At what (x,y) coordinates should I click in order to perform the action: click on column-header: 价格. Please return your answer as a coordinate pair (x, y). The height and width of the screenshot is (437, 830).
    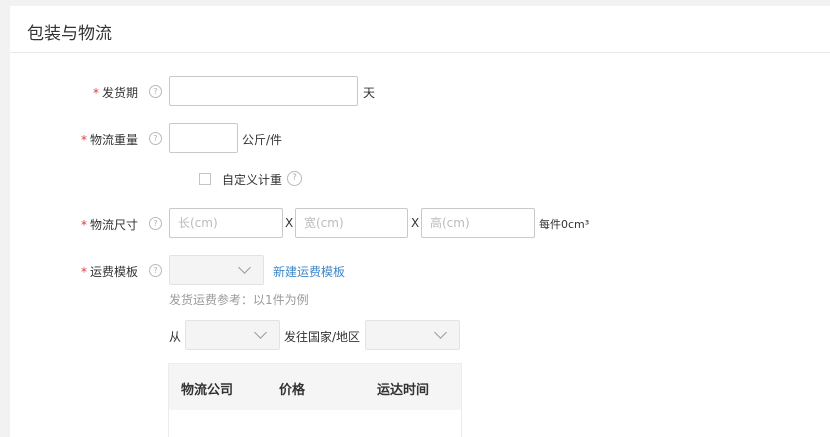
    Looking at the image, I should click on (292, 390).